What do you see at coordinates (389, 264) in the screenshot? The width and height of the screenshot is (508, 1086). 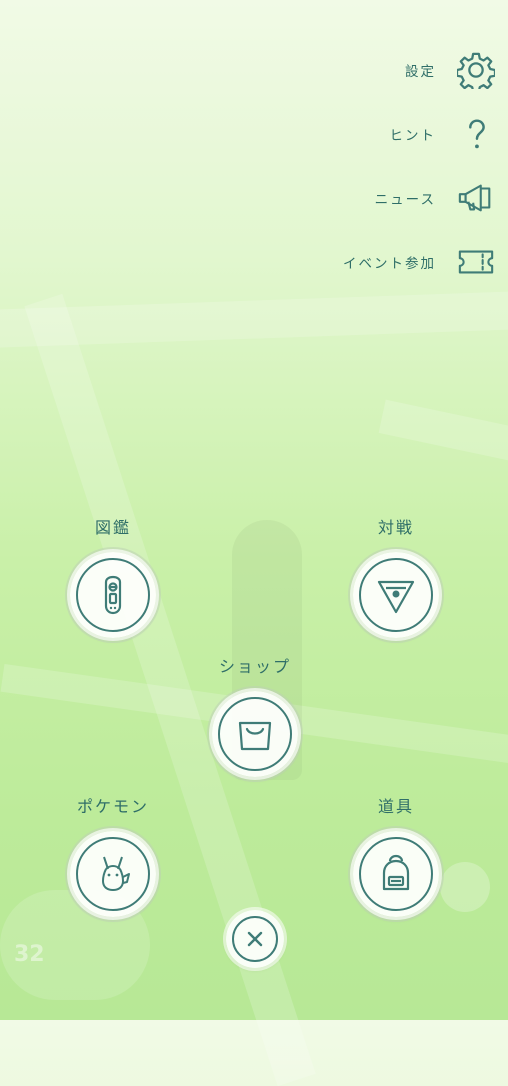 I see `event-label: イベント参加` at bounding box center [389, 264].